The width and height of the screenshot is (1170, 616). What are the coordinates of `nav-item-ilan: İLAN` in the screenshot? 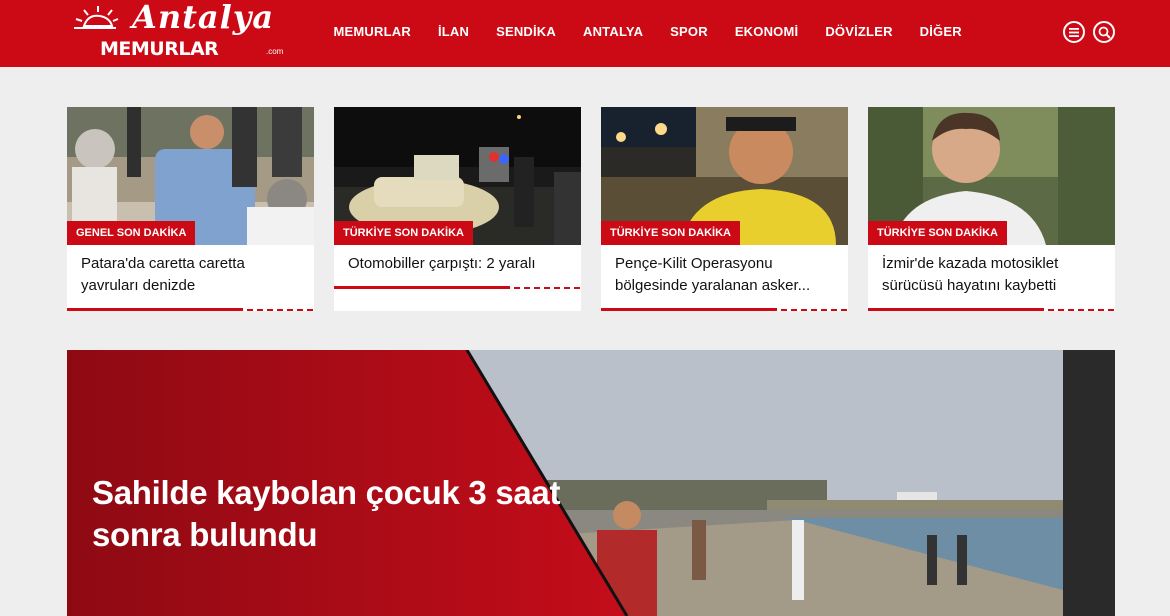 It's located at (453, 31).